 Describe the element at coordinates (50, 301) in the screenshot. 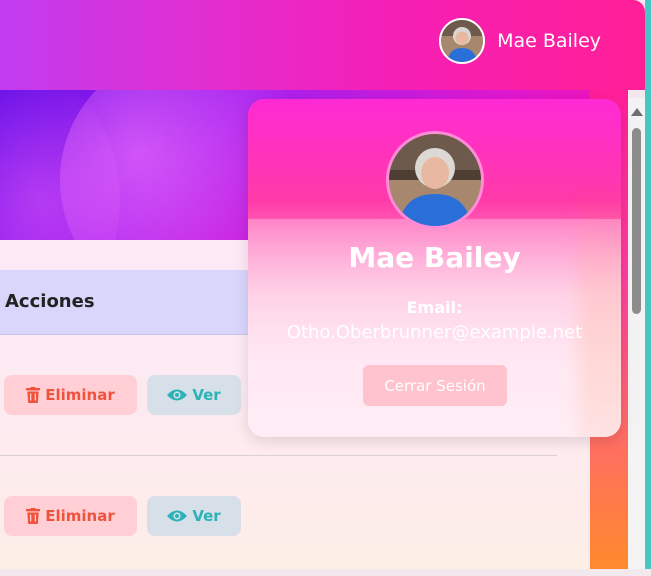

I see `column-header-actions: Acciones` at that location.